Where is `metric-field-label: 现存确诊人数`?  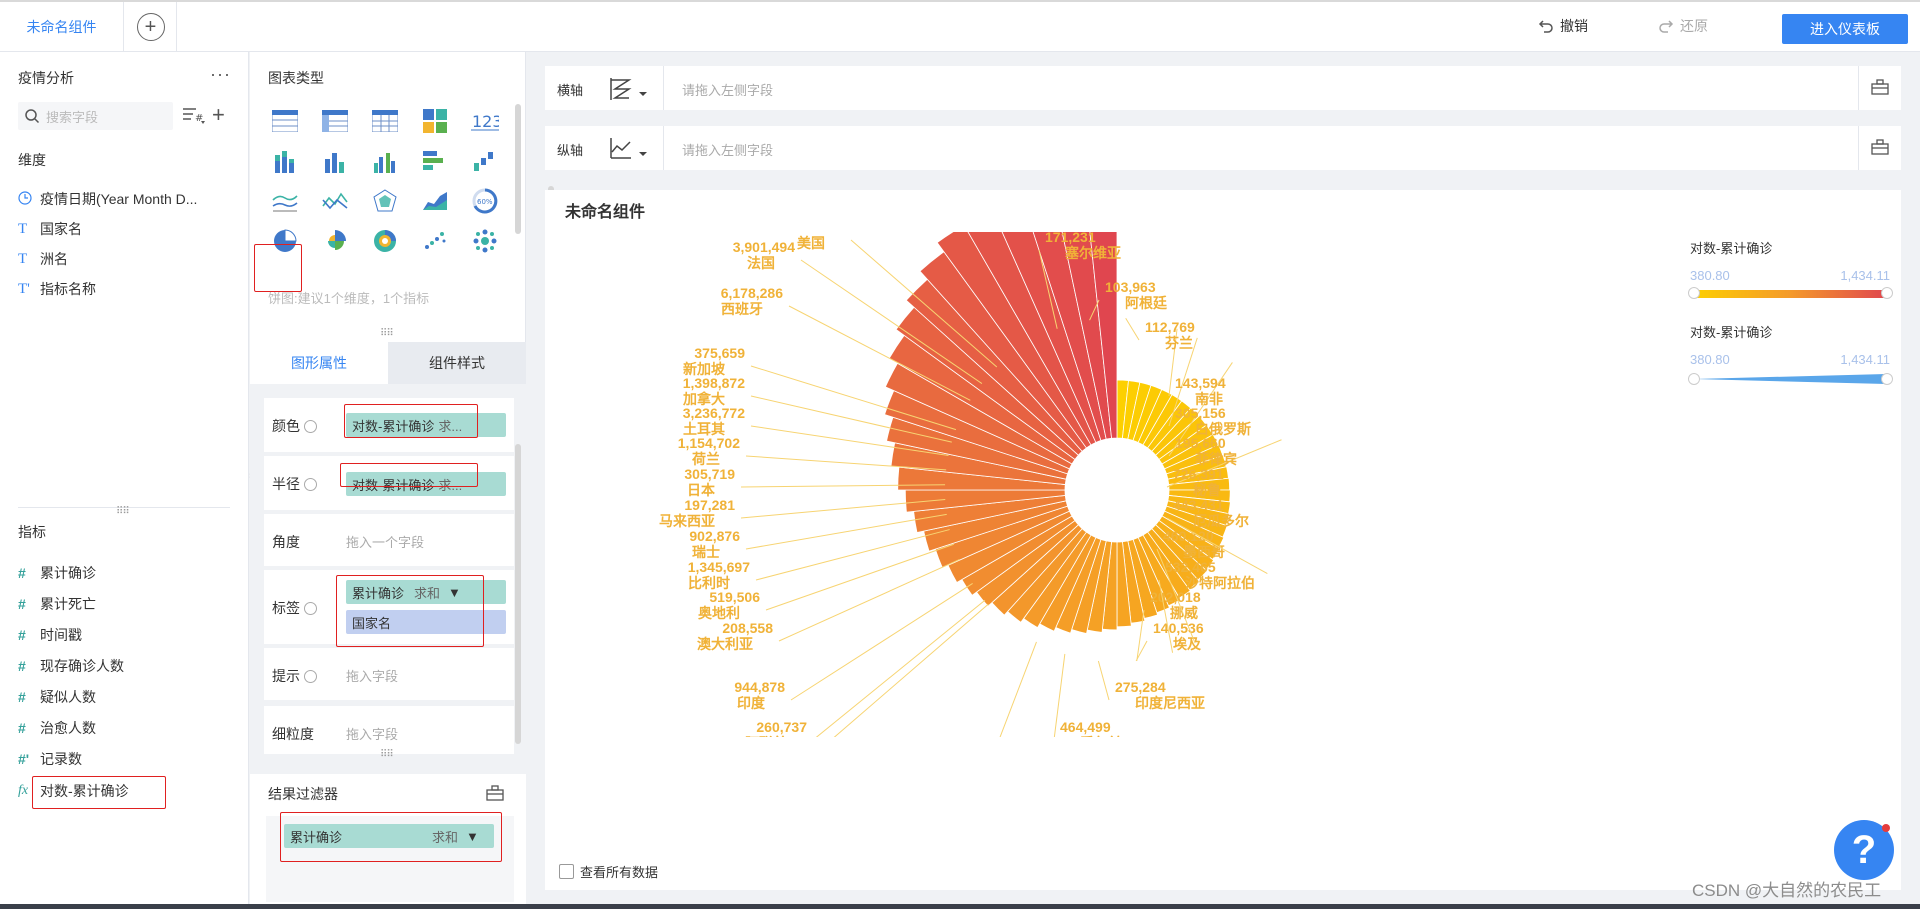
metric-field-label: 现存确诊人数 is located at coordinates (82, 666).